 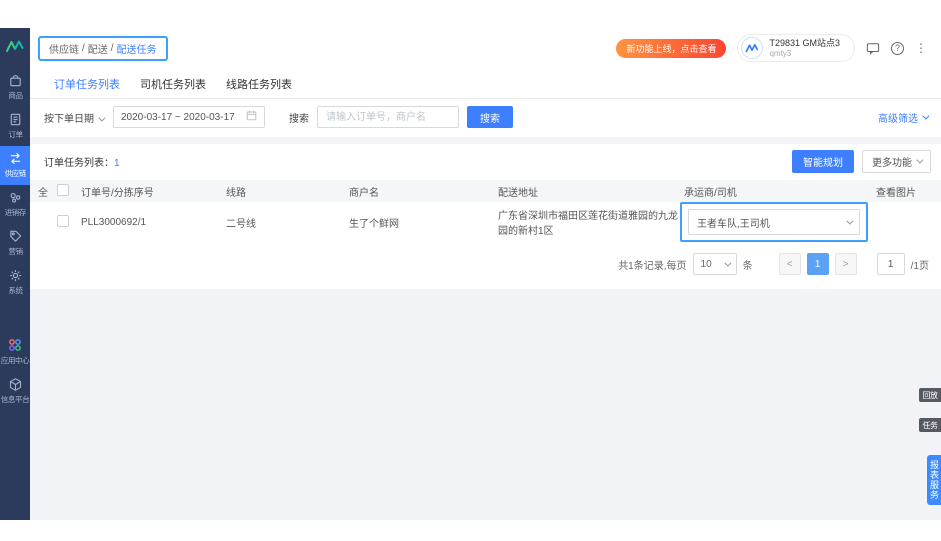 I want to click on select-all-checkbox, so click(x=63, y=189).